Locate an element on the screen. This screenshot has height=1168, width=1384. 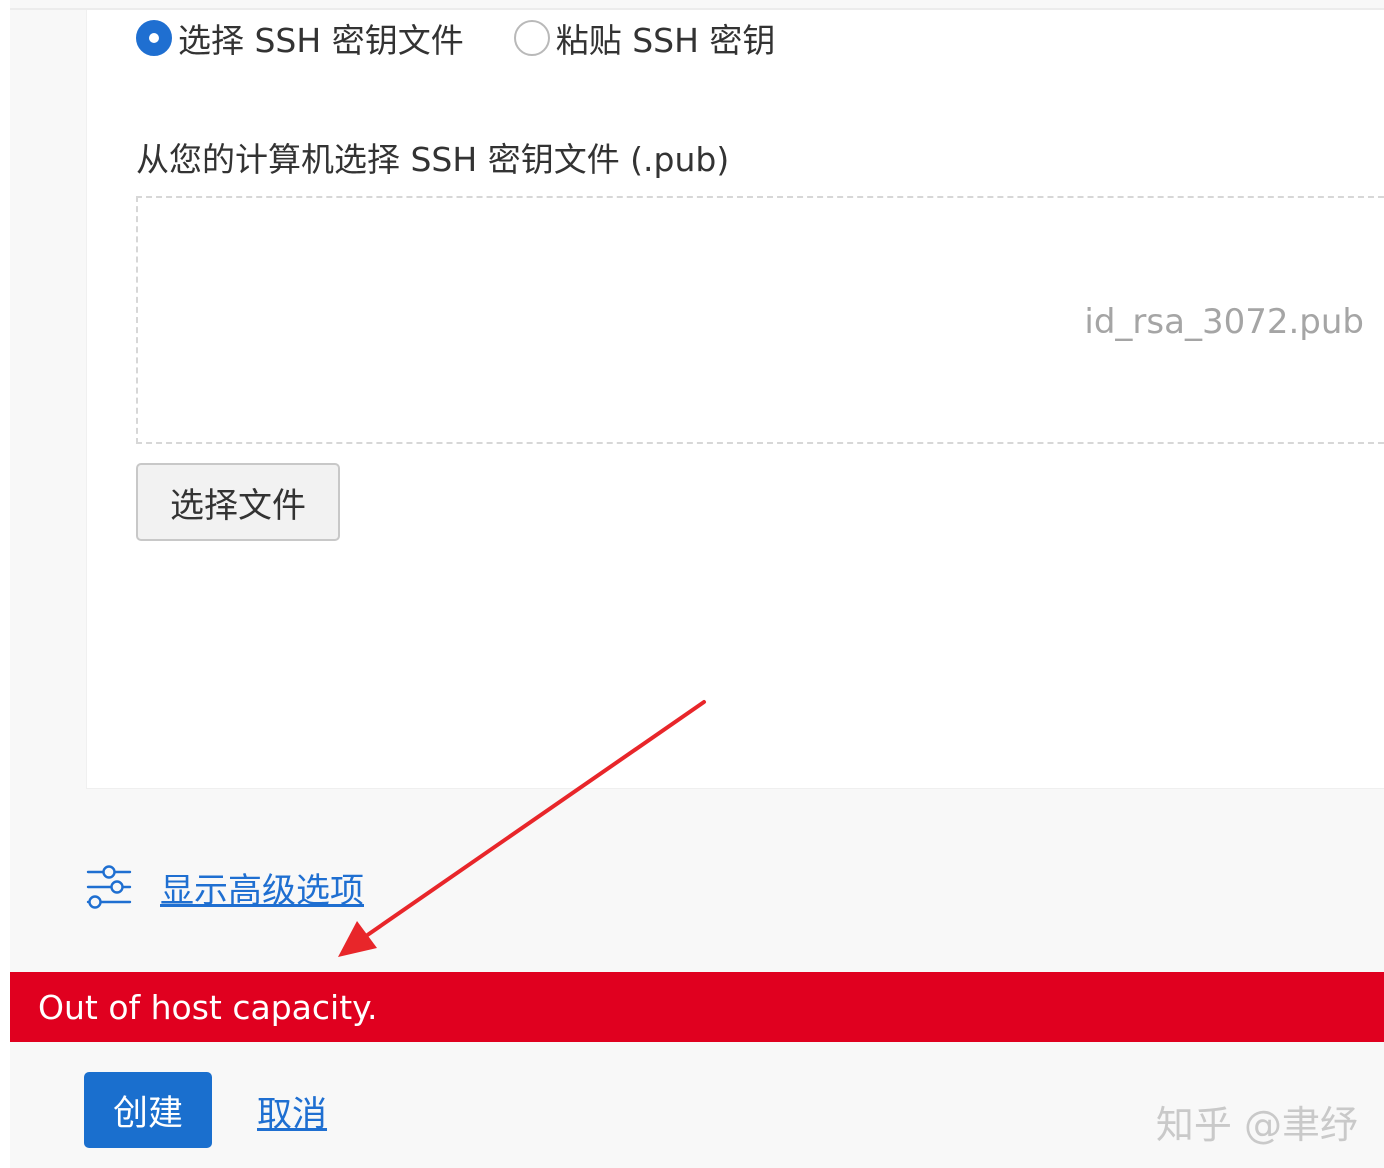
error-message: Out of host capacity. is located at coordinates (208, 1007).